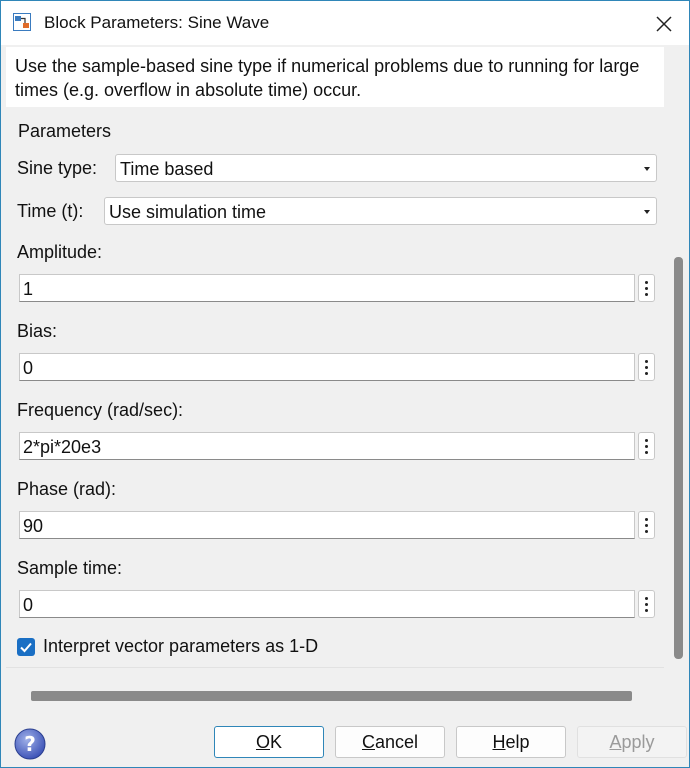 The height and width of the screenshot is (768, 690). Describe the element at coordinates (70, 568) in the screenshot. I see `sample-time-label: Sample time:` at that location.